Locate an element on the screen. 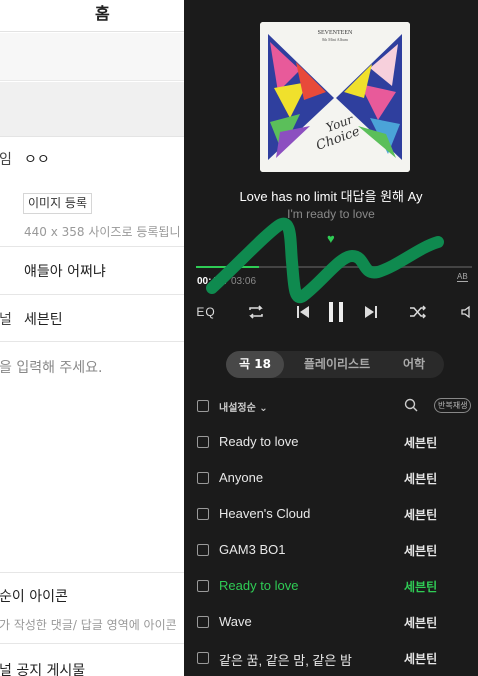 The width and height of the screenshot is (478, 676). next-icon is located at coordinates (371, 312).